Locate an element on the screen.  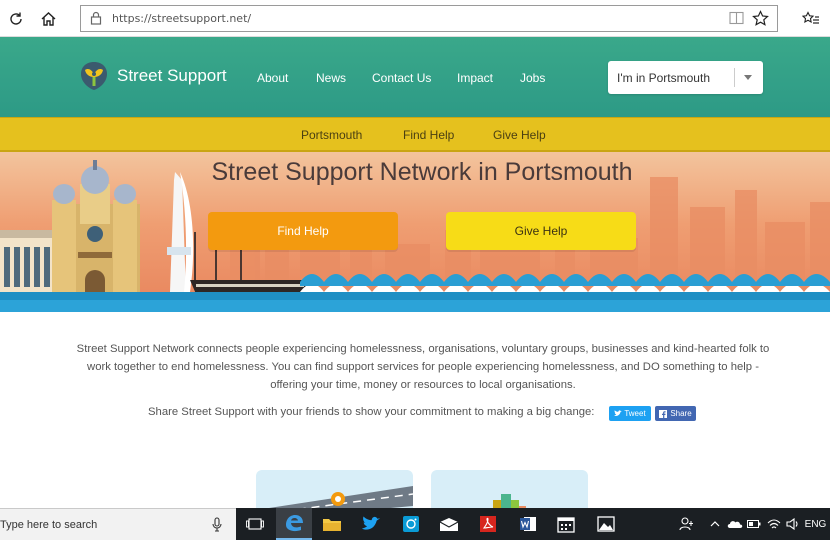
location-subnav: Portsmouth Find Help Give Help is located at coordinates (415, 134).